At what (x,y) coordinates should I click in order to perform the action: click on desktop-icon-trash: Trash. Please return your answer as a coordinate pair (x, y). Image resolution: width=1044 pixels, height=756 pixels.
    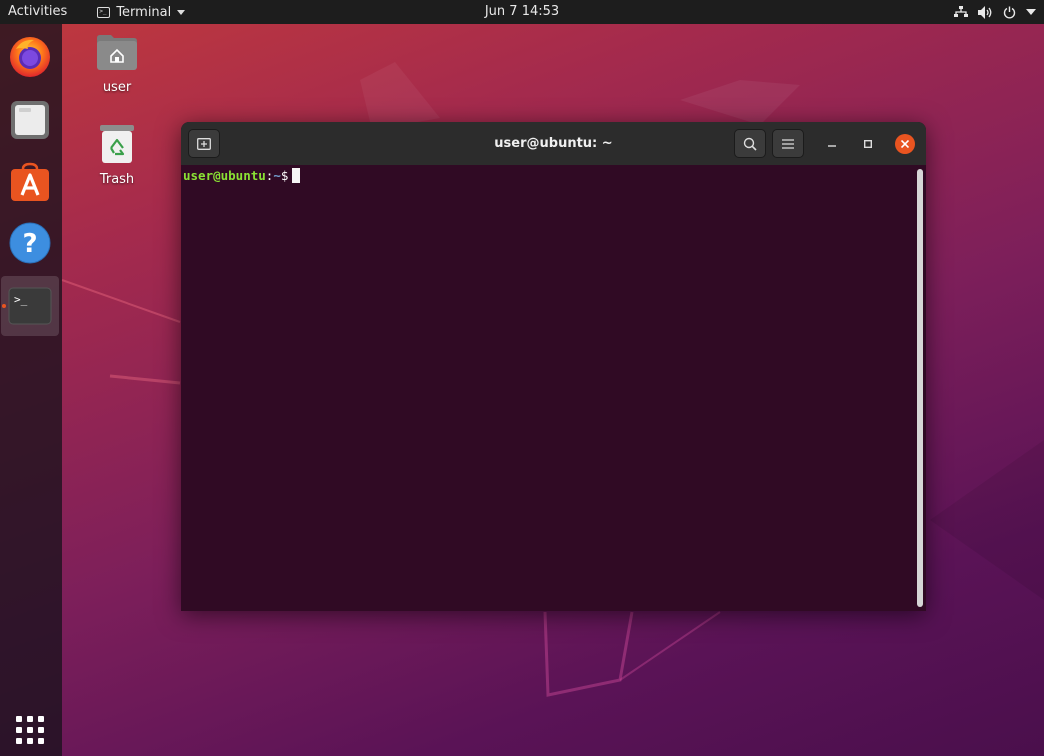
    Looking at the image, I should click on (117, 155).